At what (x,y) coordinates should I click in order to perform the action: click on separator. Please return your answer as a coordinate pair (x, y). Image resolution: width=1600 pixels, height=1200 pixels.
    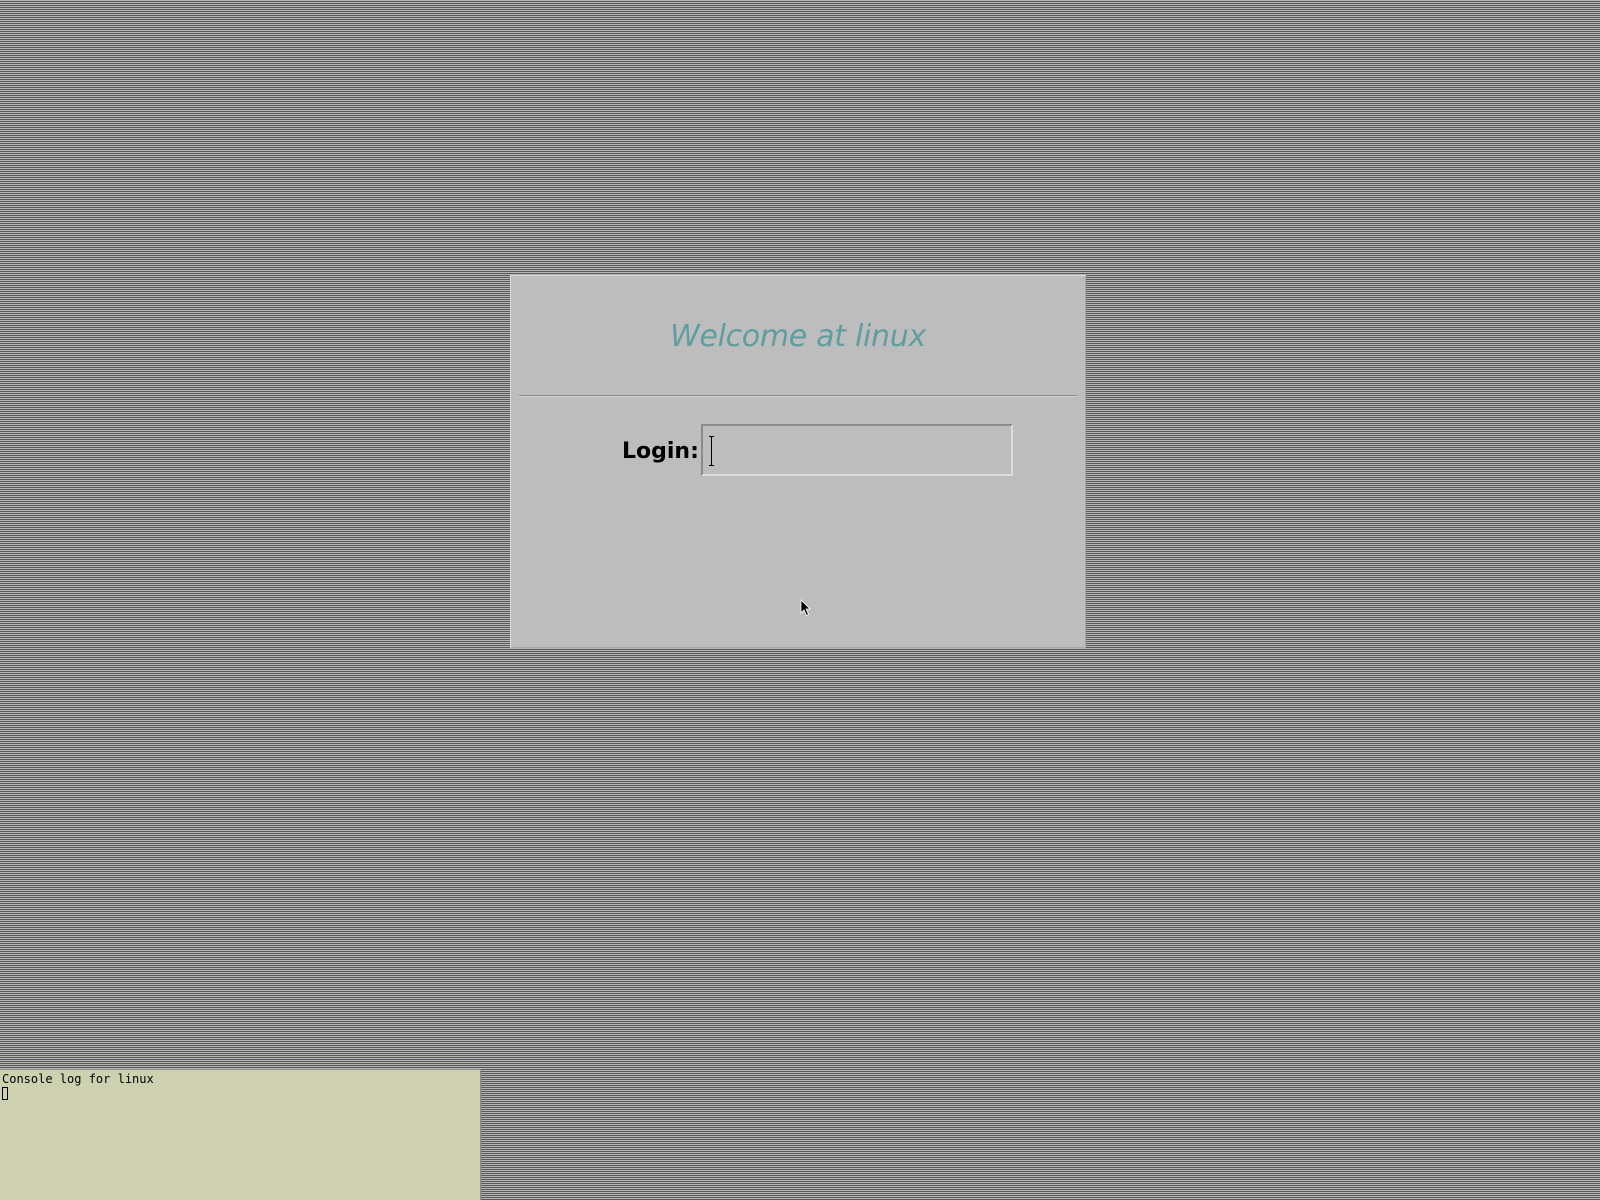
    Looking at the image, I should click on (798, 396).